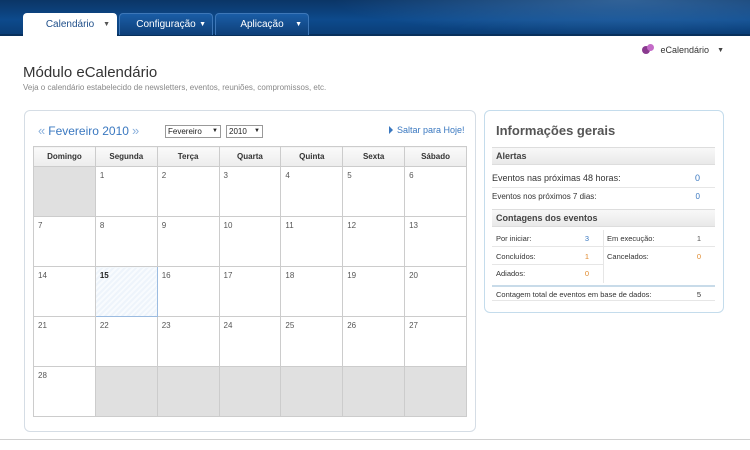 The height and width of the screenshot is (450, 750). I want to click on calendar-day-cell: 22, so click(126, 341).